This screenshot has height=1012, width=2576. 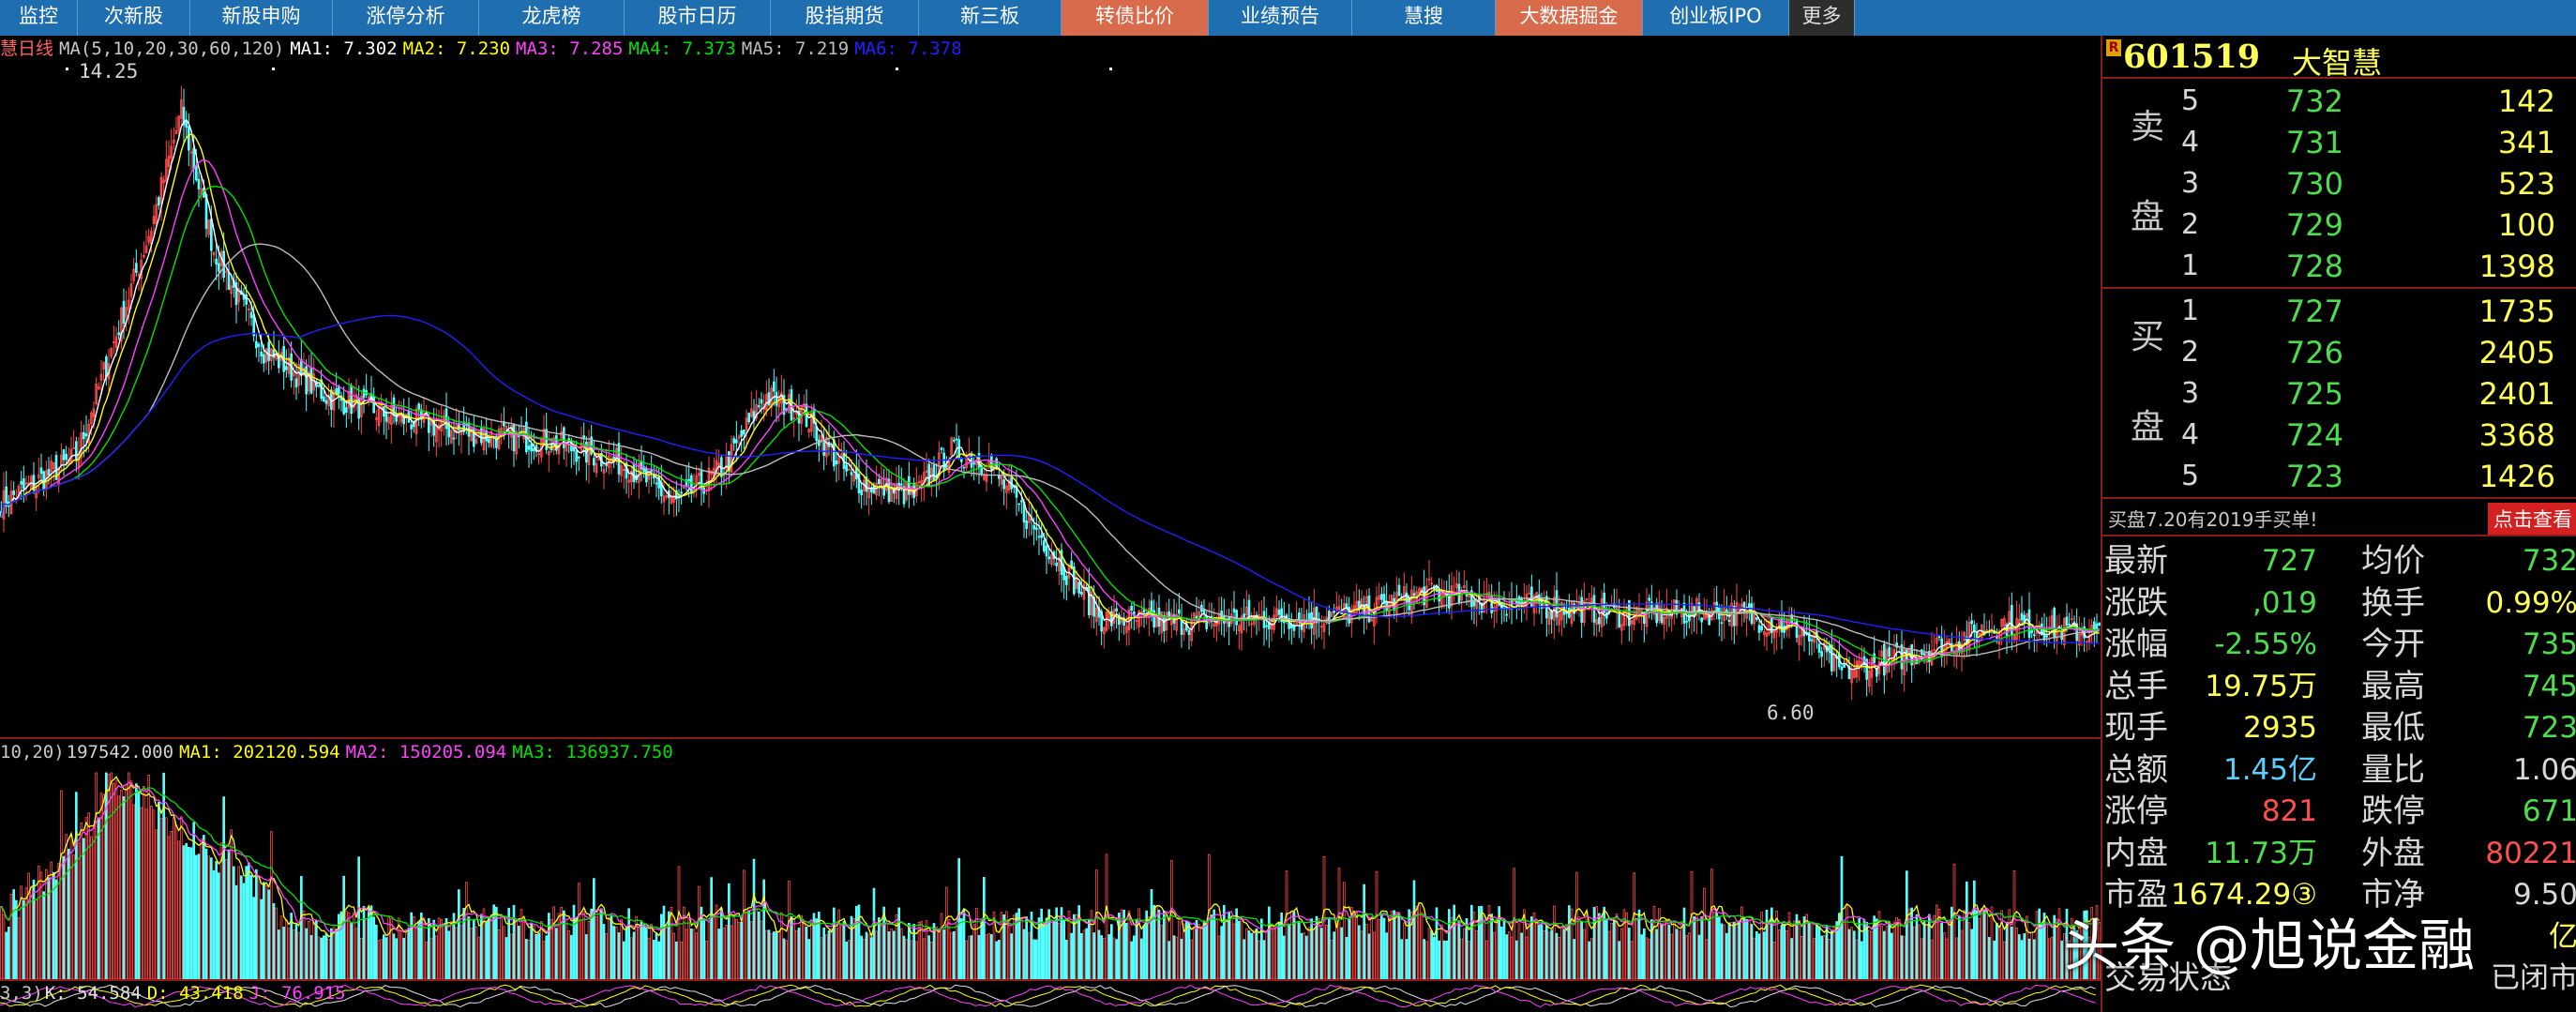 What do you see at coordinates (2190, 224) in the screenshot?
I see `sell-level: 2` at bounding box center [2190, 224].